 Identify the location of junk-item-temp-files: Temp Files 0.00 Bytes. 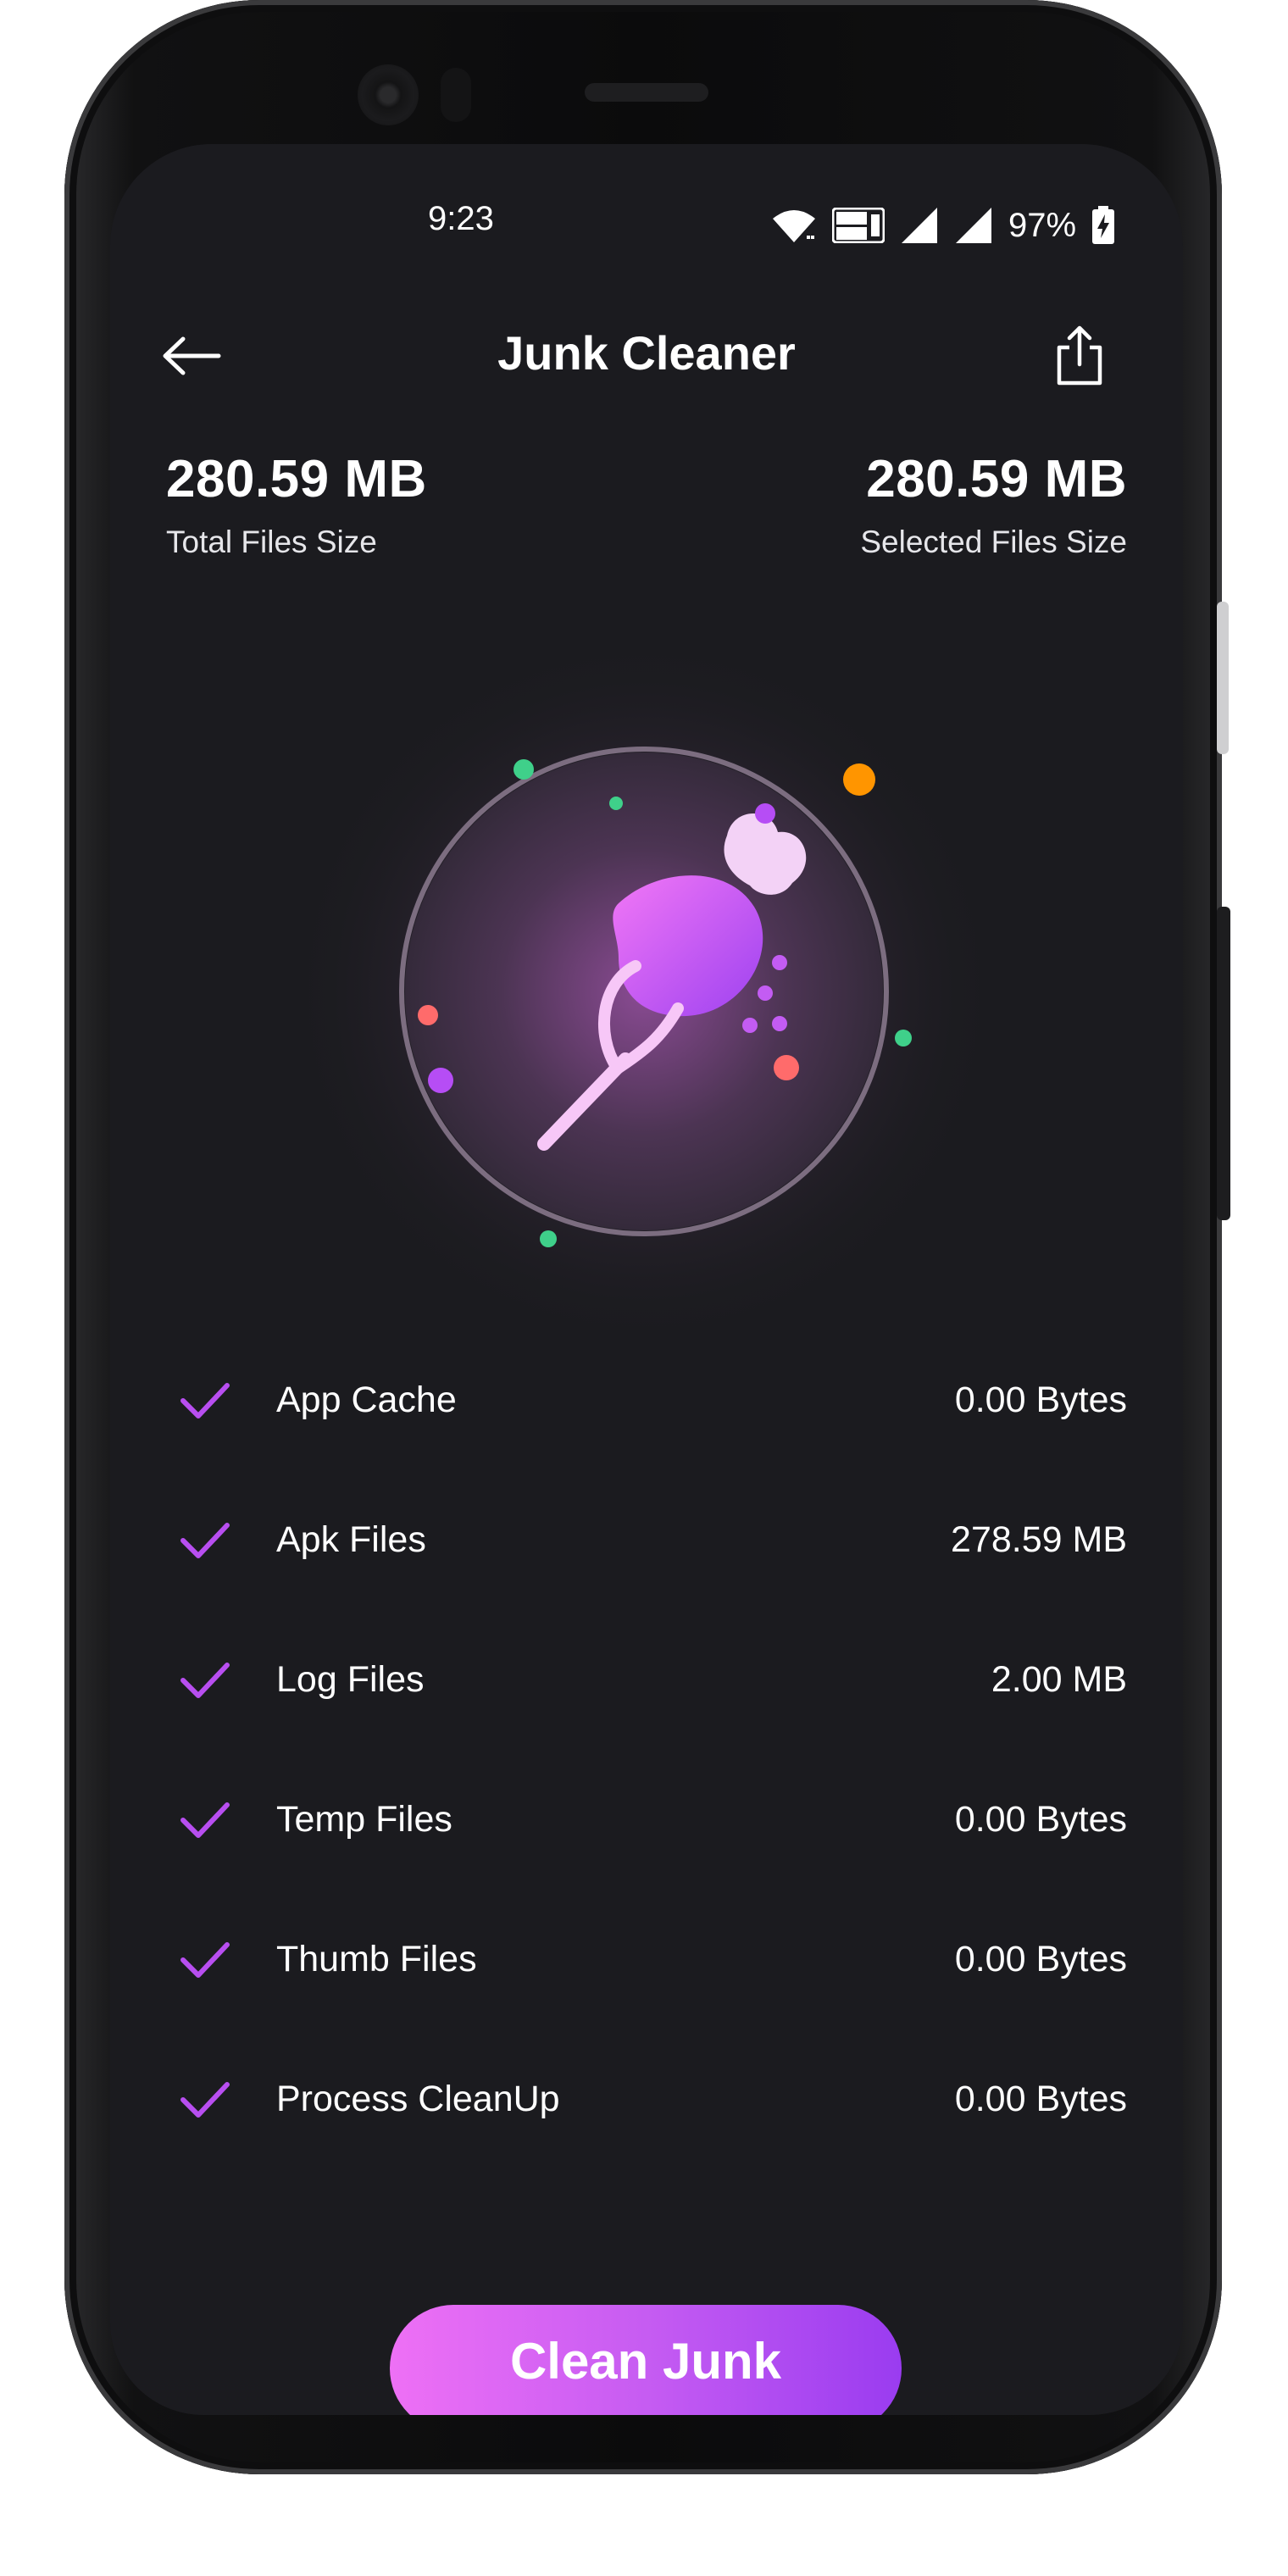
(646, 1820).